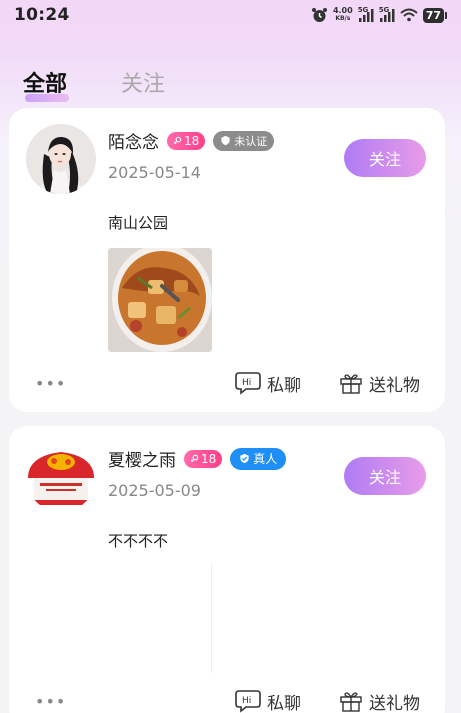  Describe the element at coordinates (342, 10) in the screenshot. I see `network-speed-value: 4.00` at that location.